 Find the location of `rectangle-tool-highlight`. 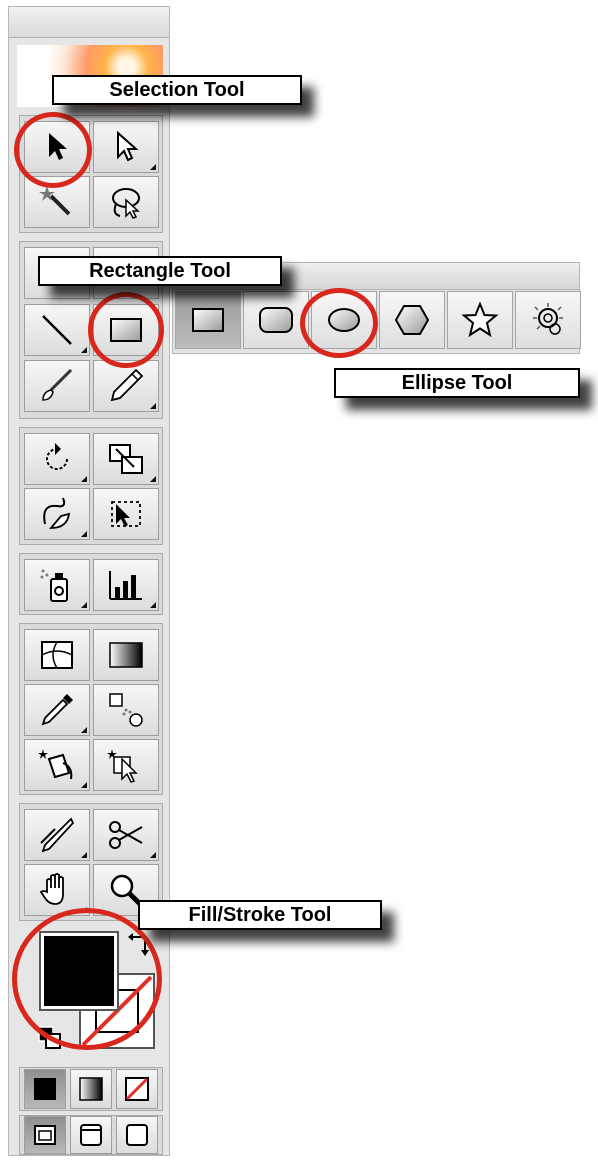

rectangle-tool-highlight is located at coordinates (126, 330).